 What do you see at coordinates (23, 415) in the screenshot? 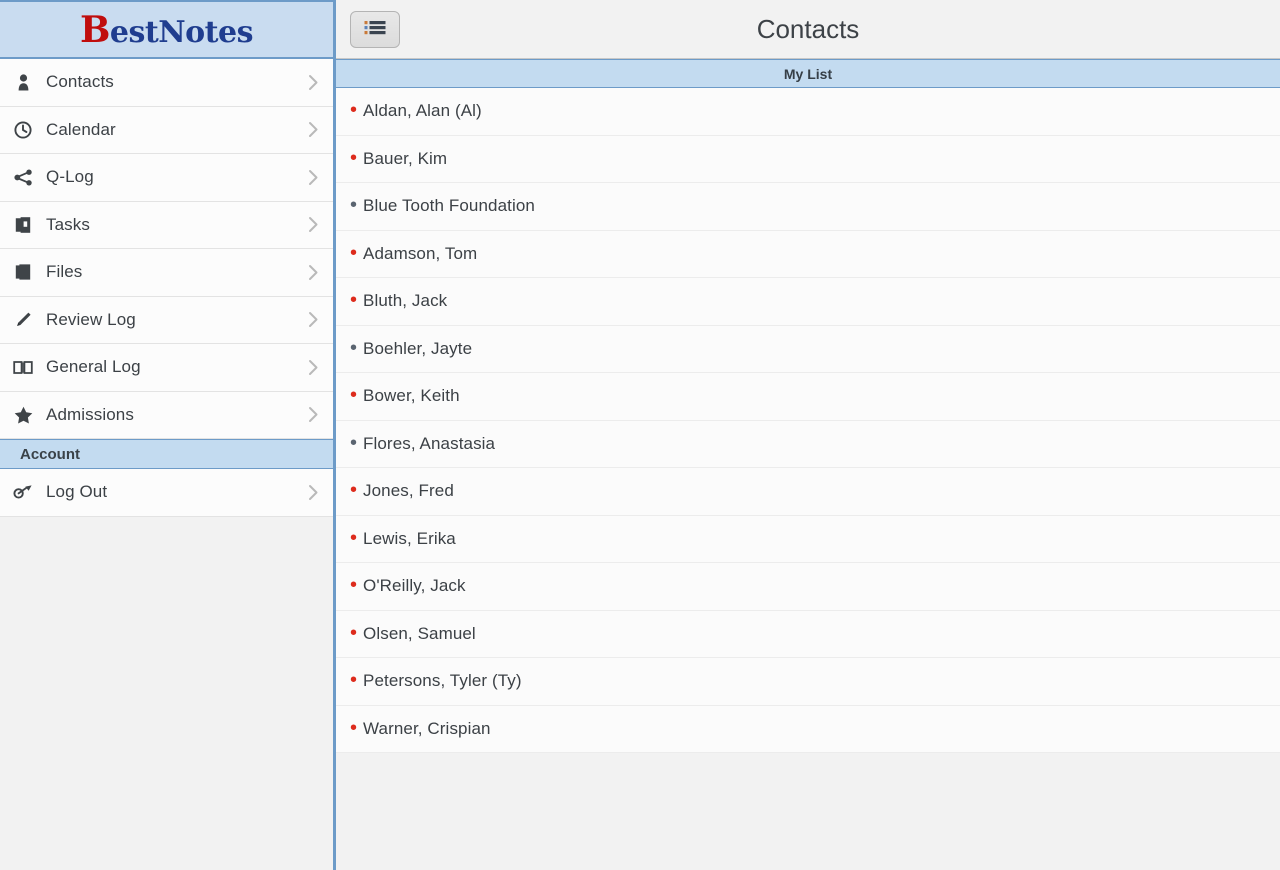
I see `star-icon` at bounding box center [23, 415].